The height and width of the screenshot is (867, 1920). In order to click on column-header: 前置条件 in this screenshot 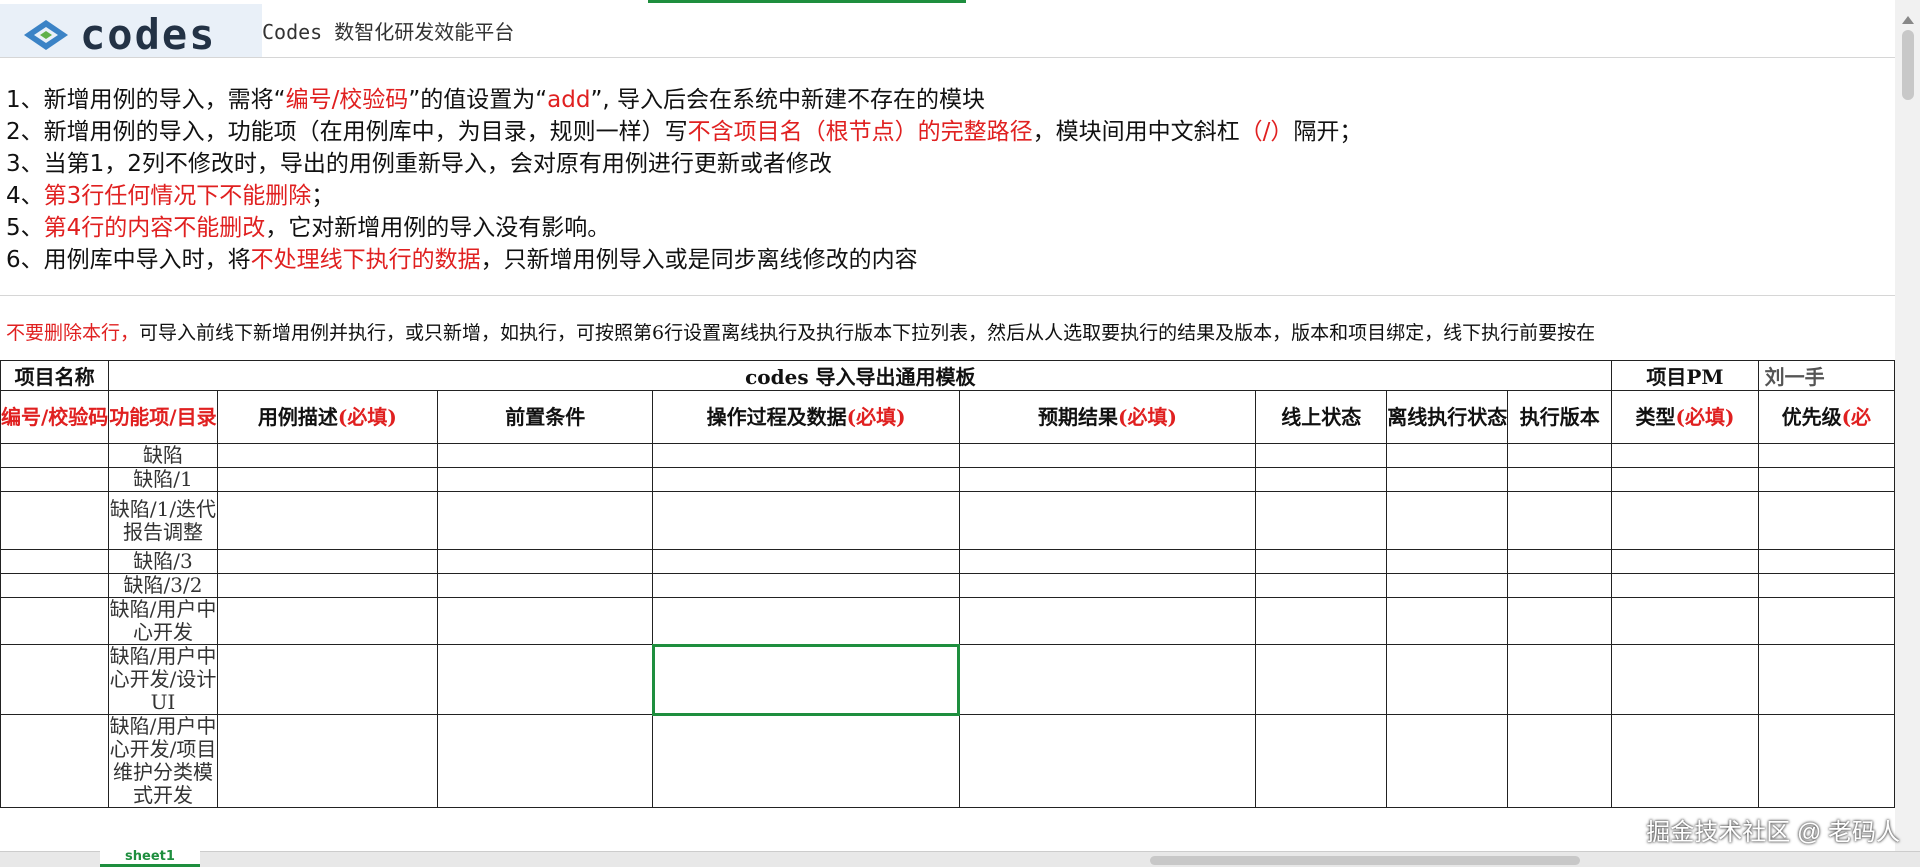, I will do `click(545, 417)`.